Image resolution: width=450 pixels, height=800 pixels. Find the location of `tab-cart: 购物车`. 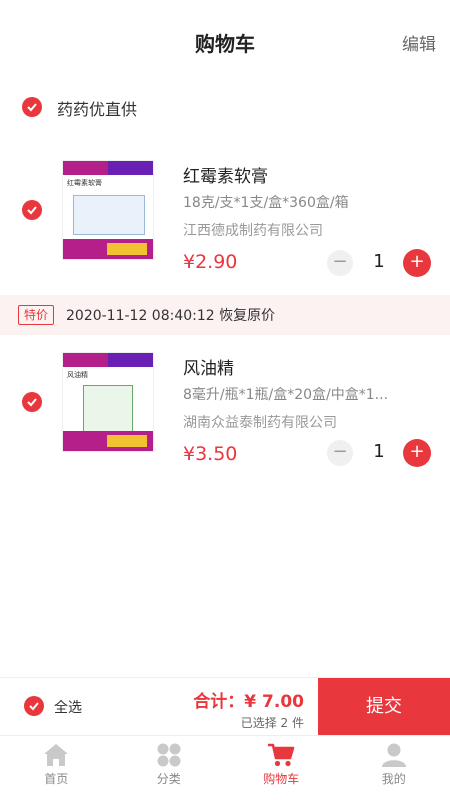

tab-cart: 购物车 is located at coordinates (281, 768).